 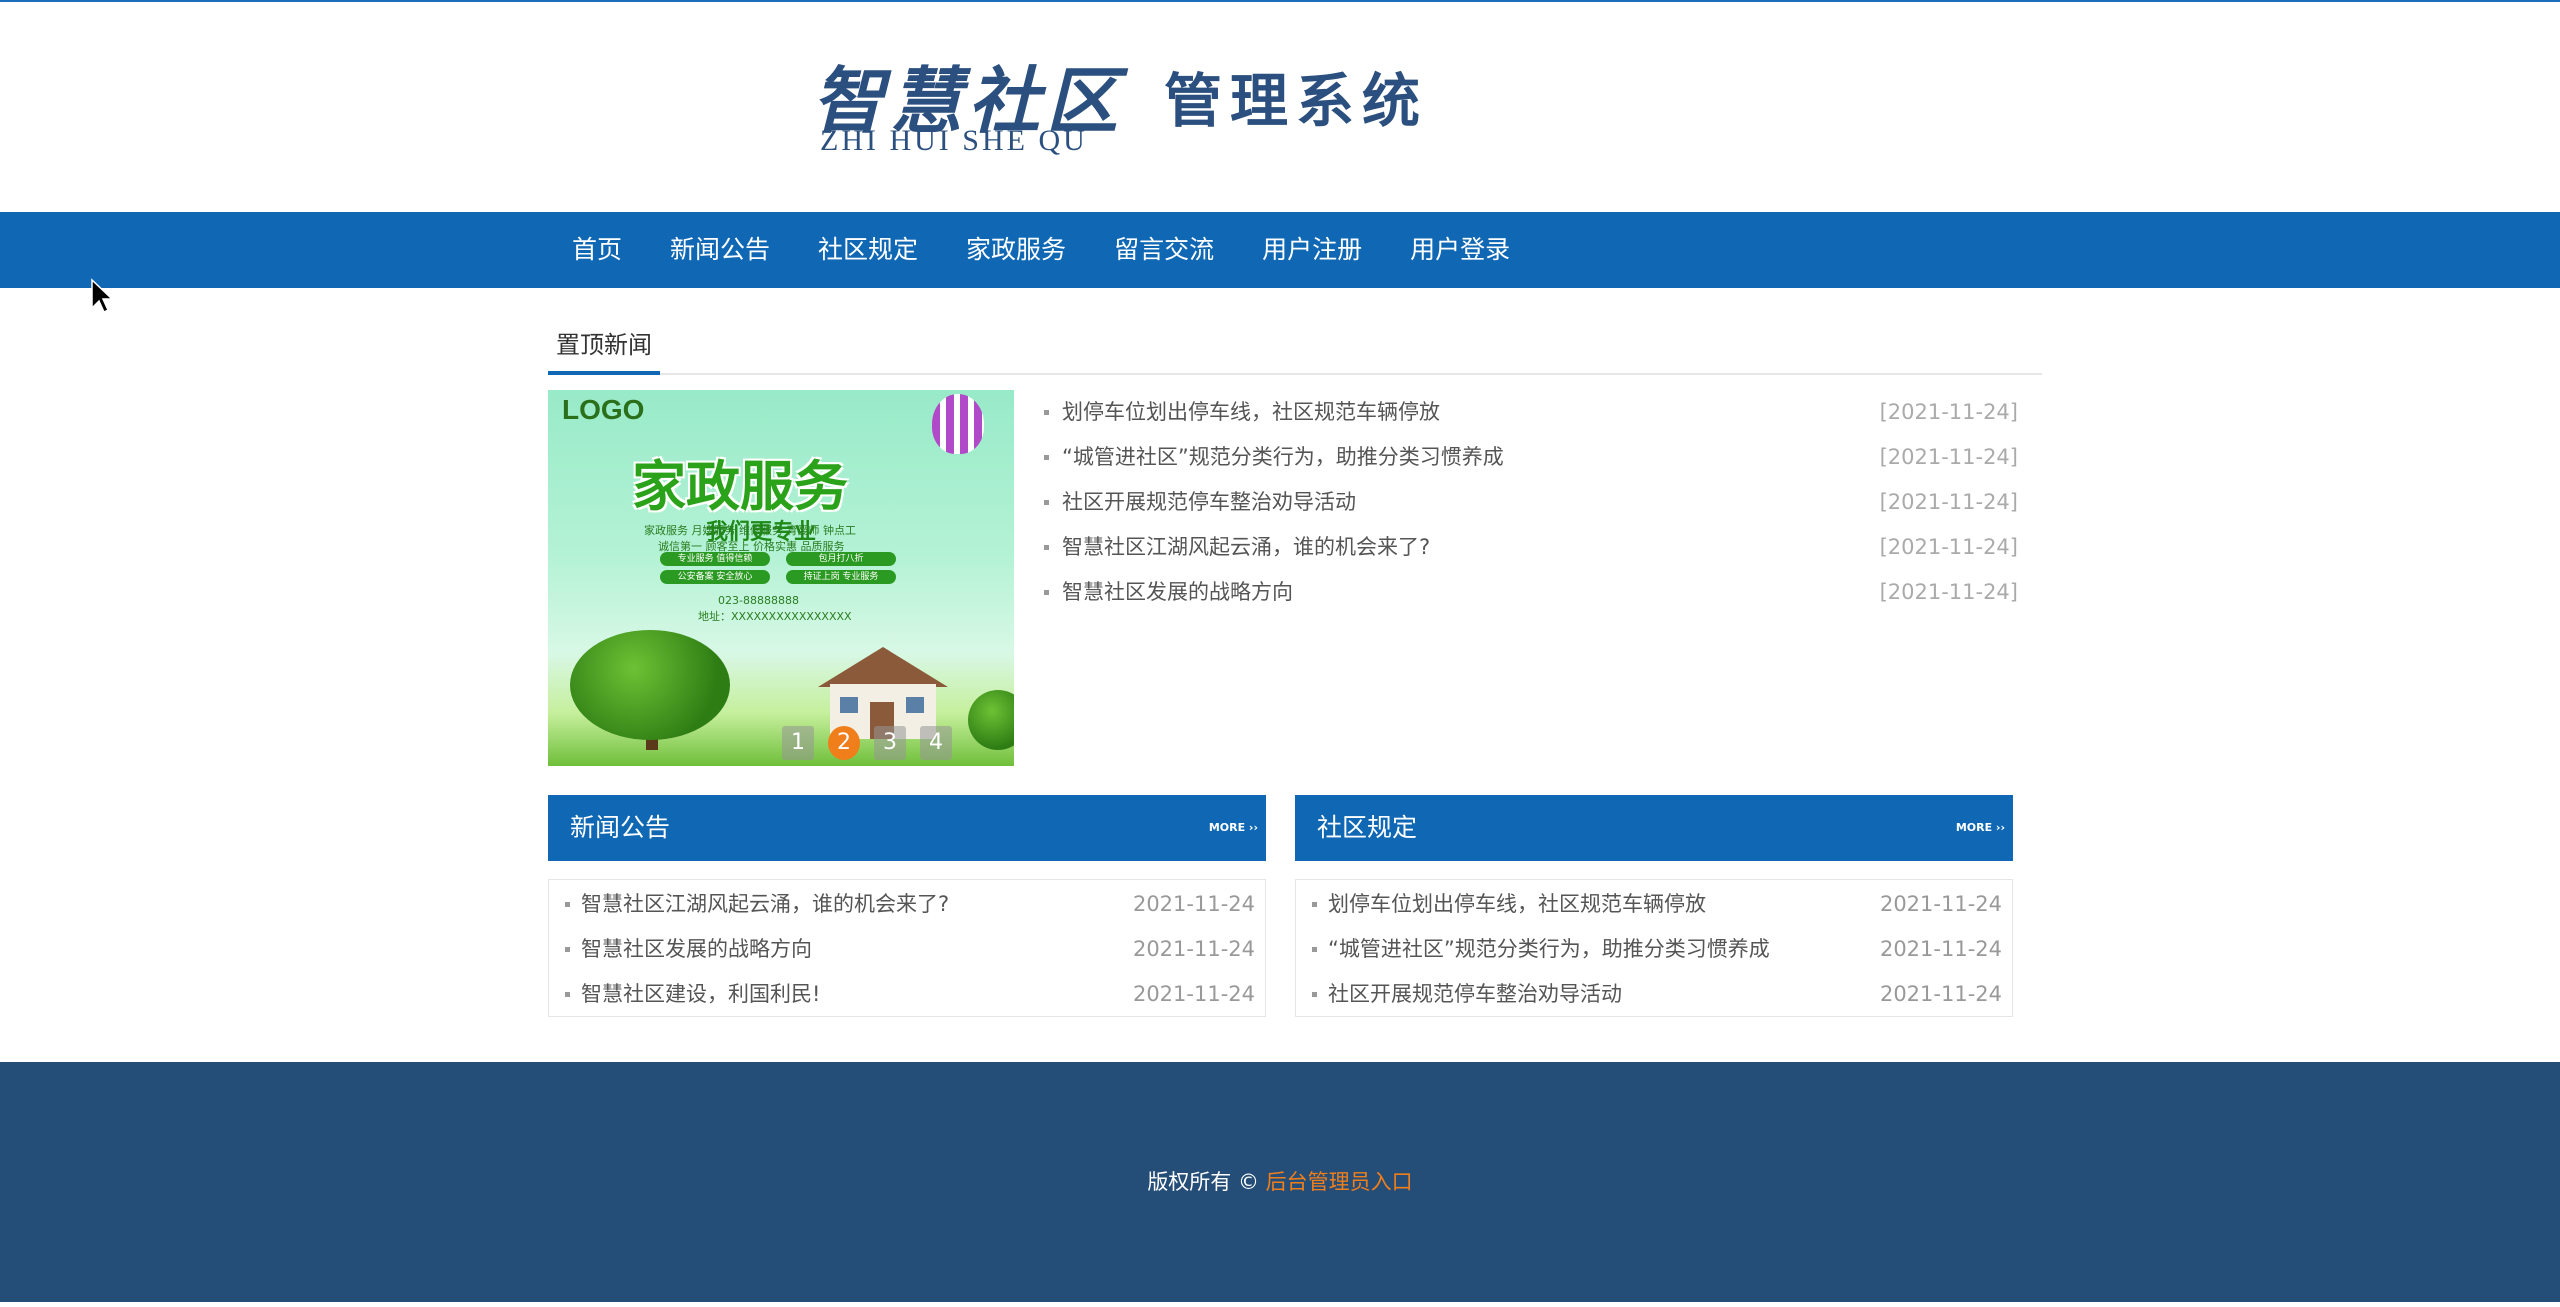 I want to click on nav-item-messages: 留言交流, so click(x=1164, y=250).